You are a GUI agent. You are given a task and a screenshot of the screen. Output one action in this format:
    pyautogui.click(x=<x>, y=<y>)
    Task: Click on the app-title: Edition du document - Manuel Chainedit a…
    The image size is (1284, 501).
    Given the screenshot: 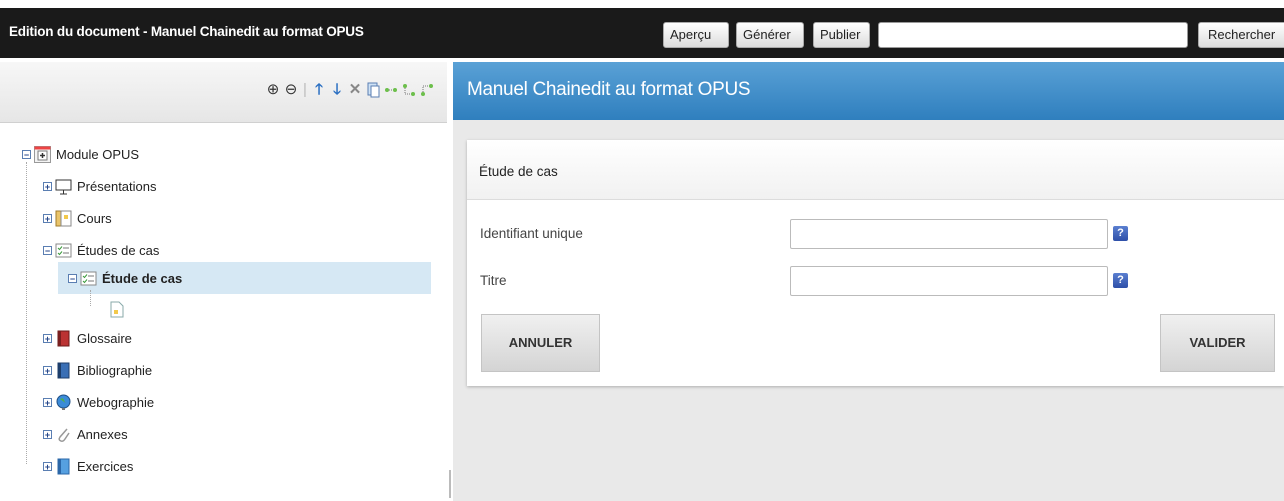 What is the action you would take?
    pyautogui.click(x=186, y=31)
    